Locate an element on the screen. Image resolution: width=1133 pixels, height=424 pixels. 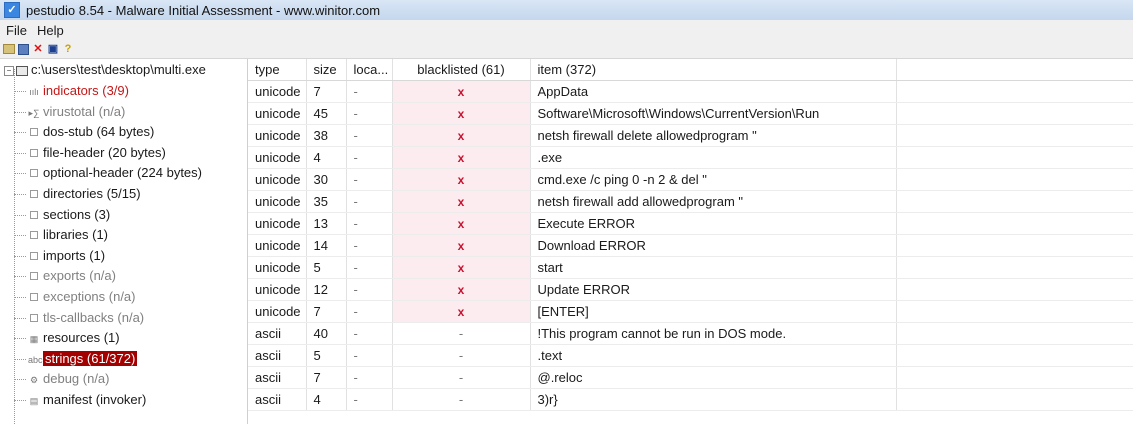
cell-size: 38 is located at coordinates (326, 135).